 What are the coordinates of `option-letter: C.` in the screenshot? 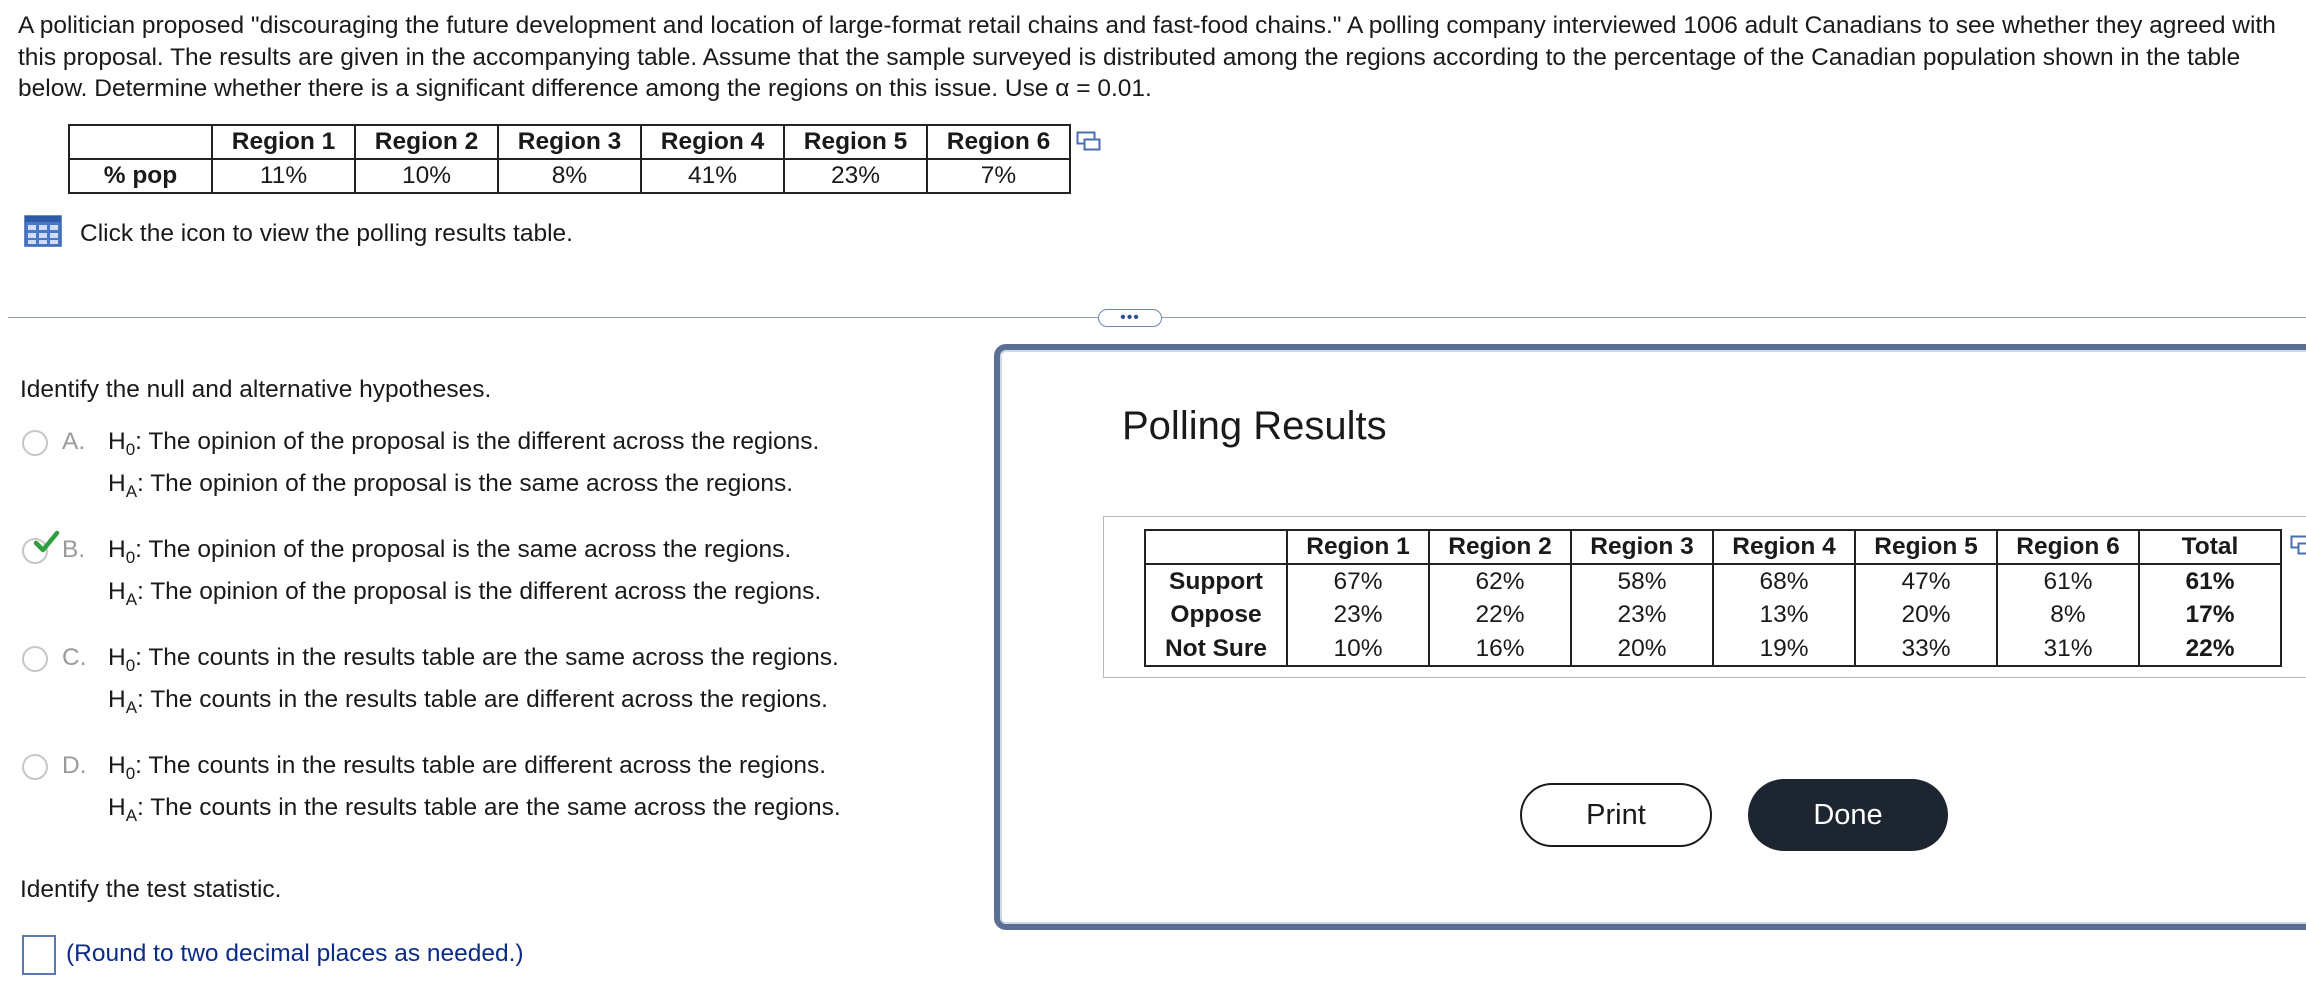 It's located at (74, 657).